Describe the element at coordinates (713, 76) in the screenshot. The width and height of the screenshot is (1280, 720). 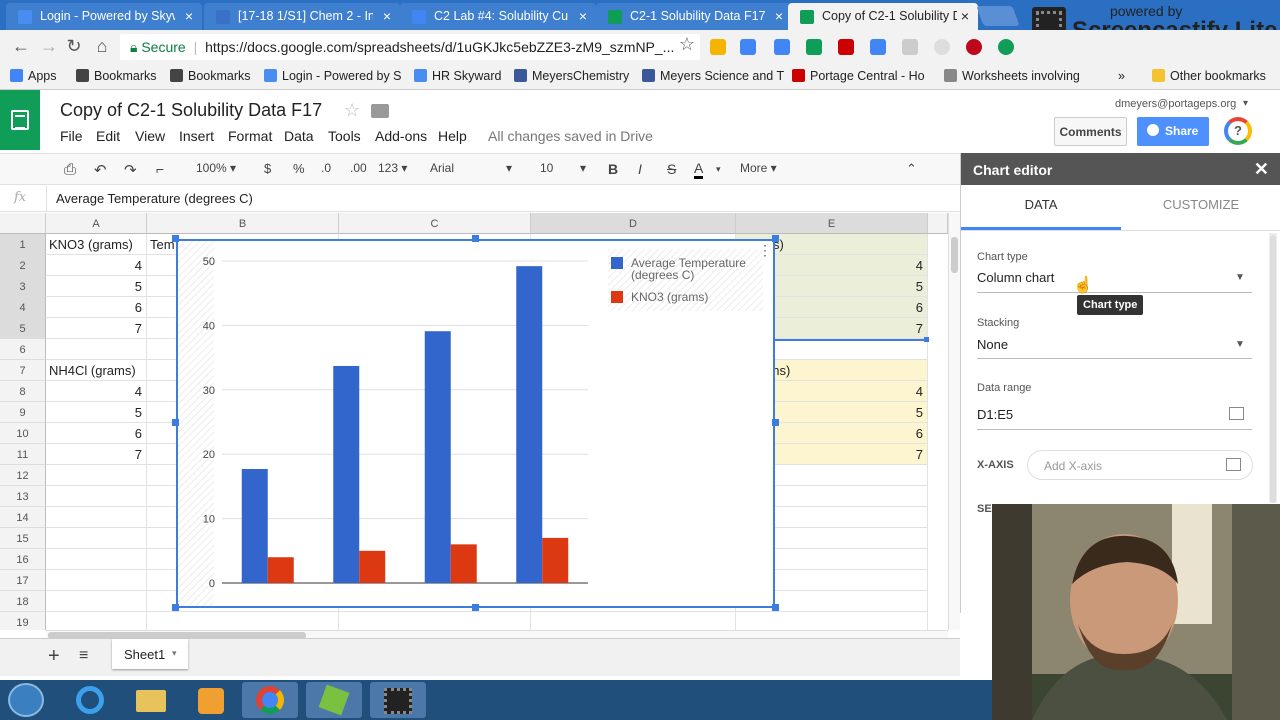
I see `bookmark-meyers-science: Meyers Science and T` at that location.